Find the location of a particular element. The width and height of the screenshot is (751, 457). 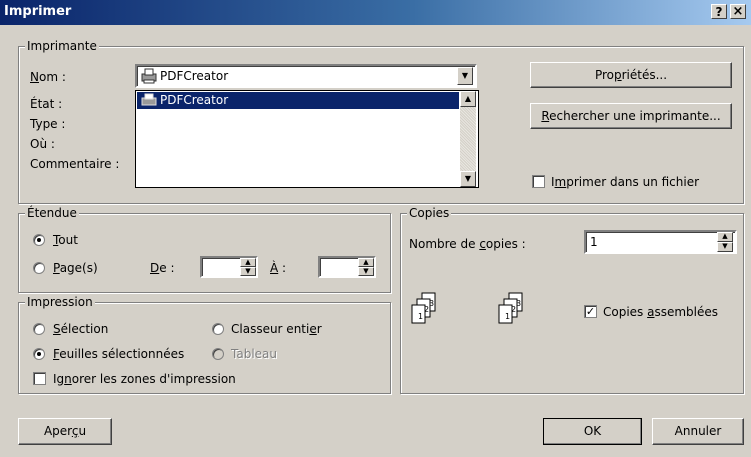

print-to-file-label: Imprimer dans un fichier is located at coordinates (625, 182).